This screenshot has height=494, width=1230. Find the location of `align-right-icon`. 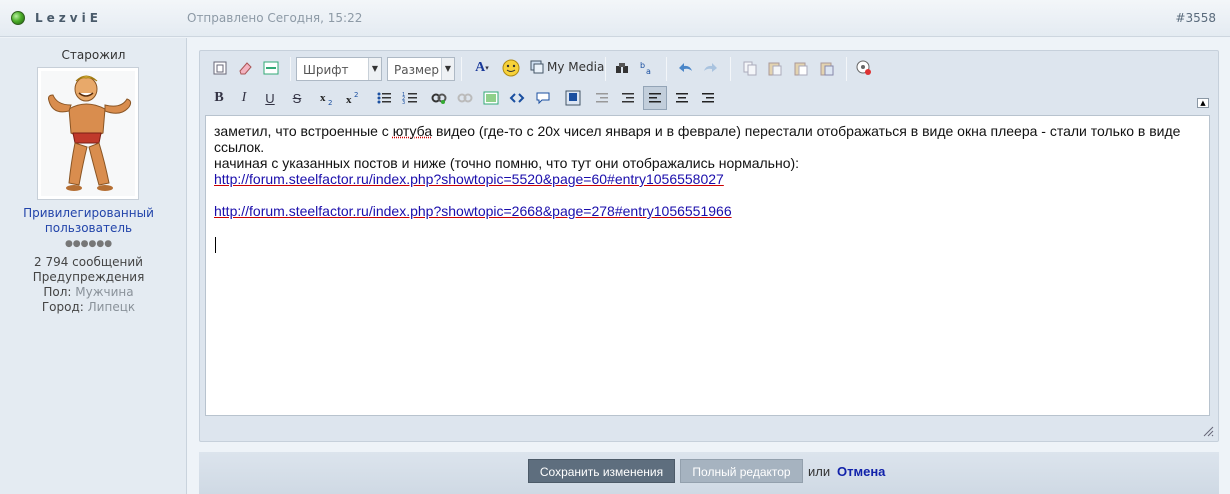

align-right-icon is located at coordinates (708, 98).